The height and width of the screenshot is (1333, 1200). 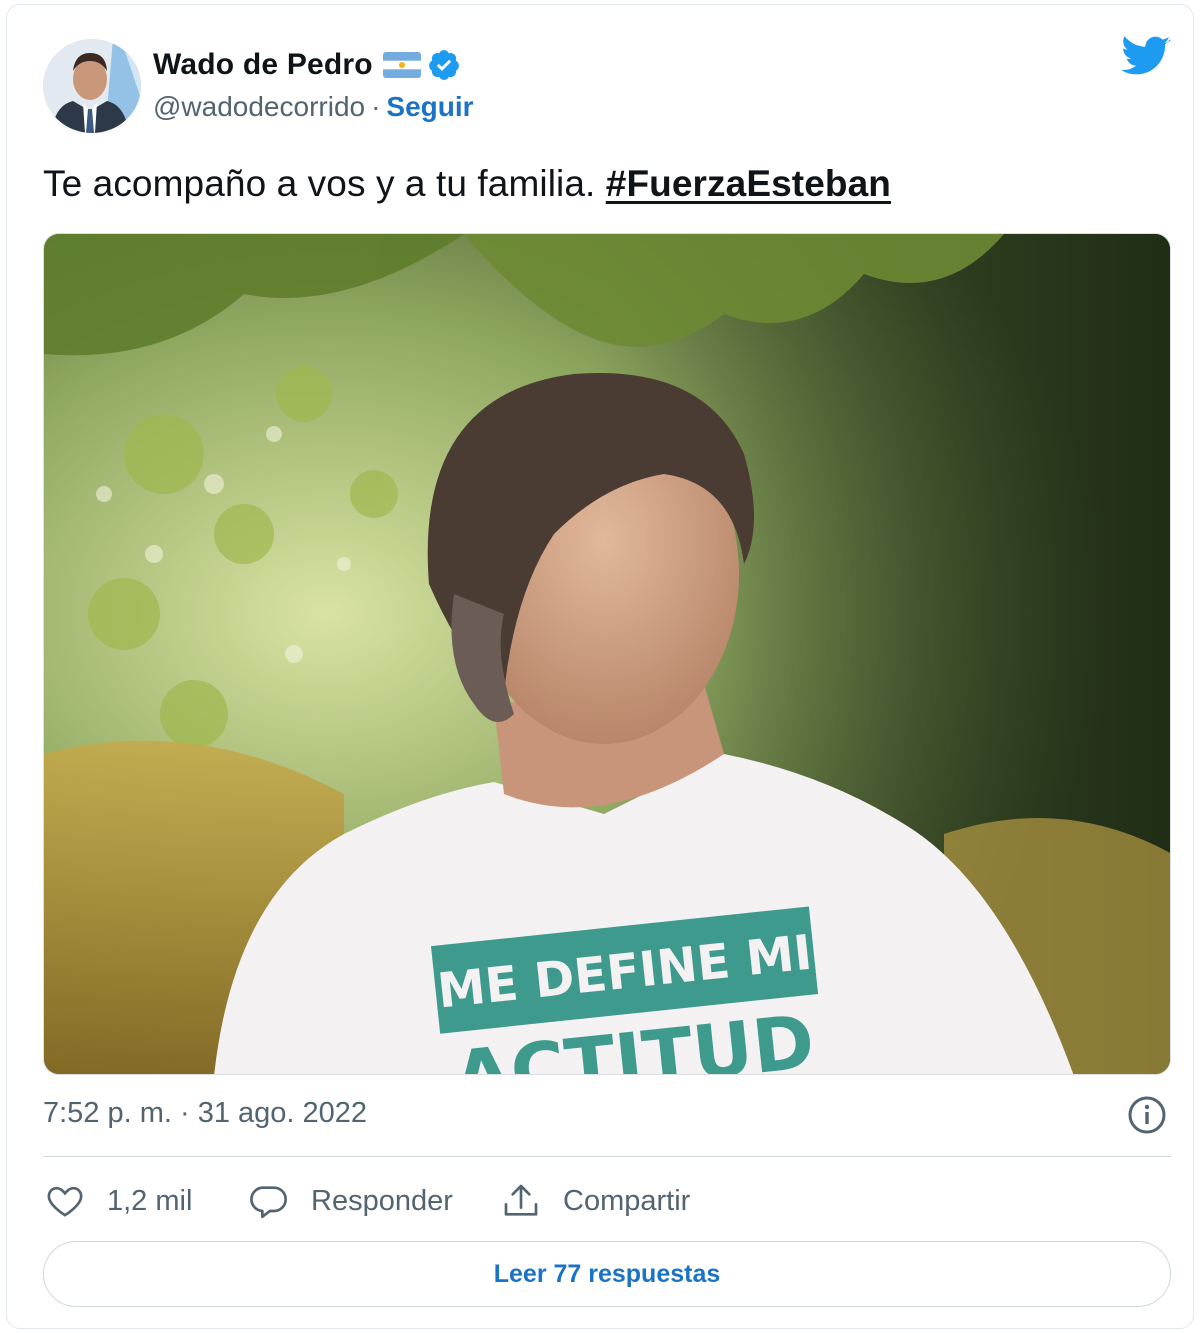 I want to click on hashtag-link: #FuerzaEsteban, so click(x=748, y=183).